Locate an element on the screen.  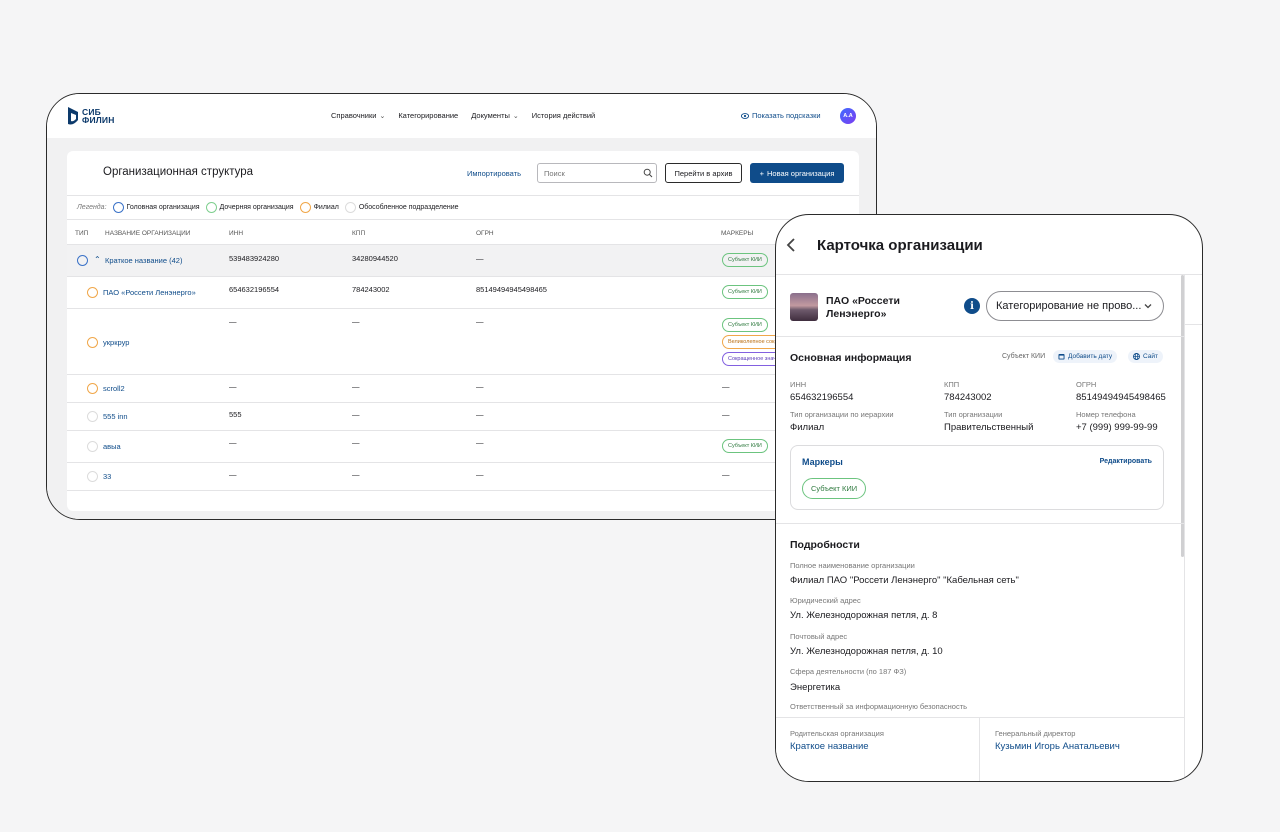
nav-documents: Документы ⌄ is located at coordinates (495, 115).